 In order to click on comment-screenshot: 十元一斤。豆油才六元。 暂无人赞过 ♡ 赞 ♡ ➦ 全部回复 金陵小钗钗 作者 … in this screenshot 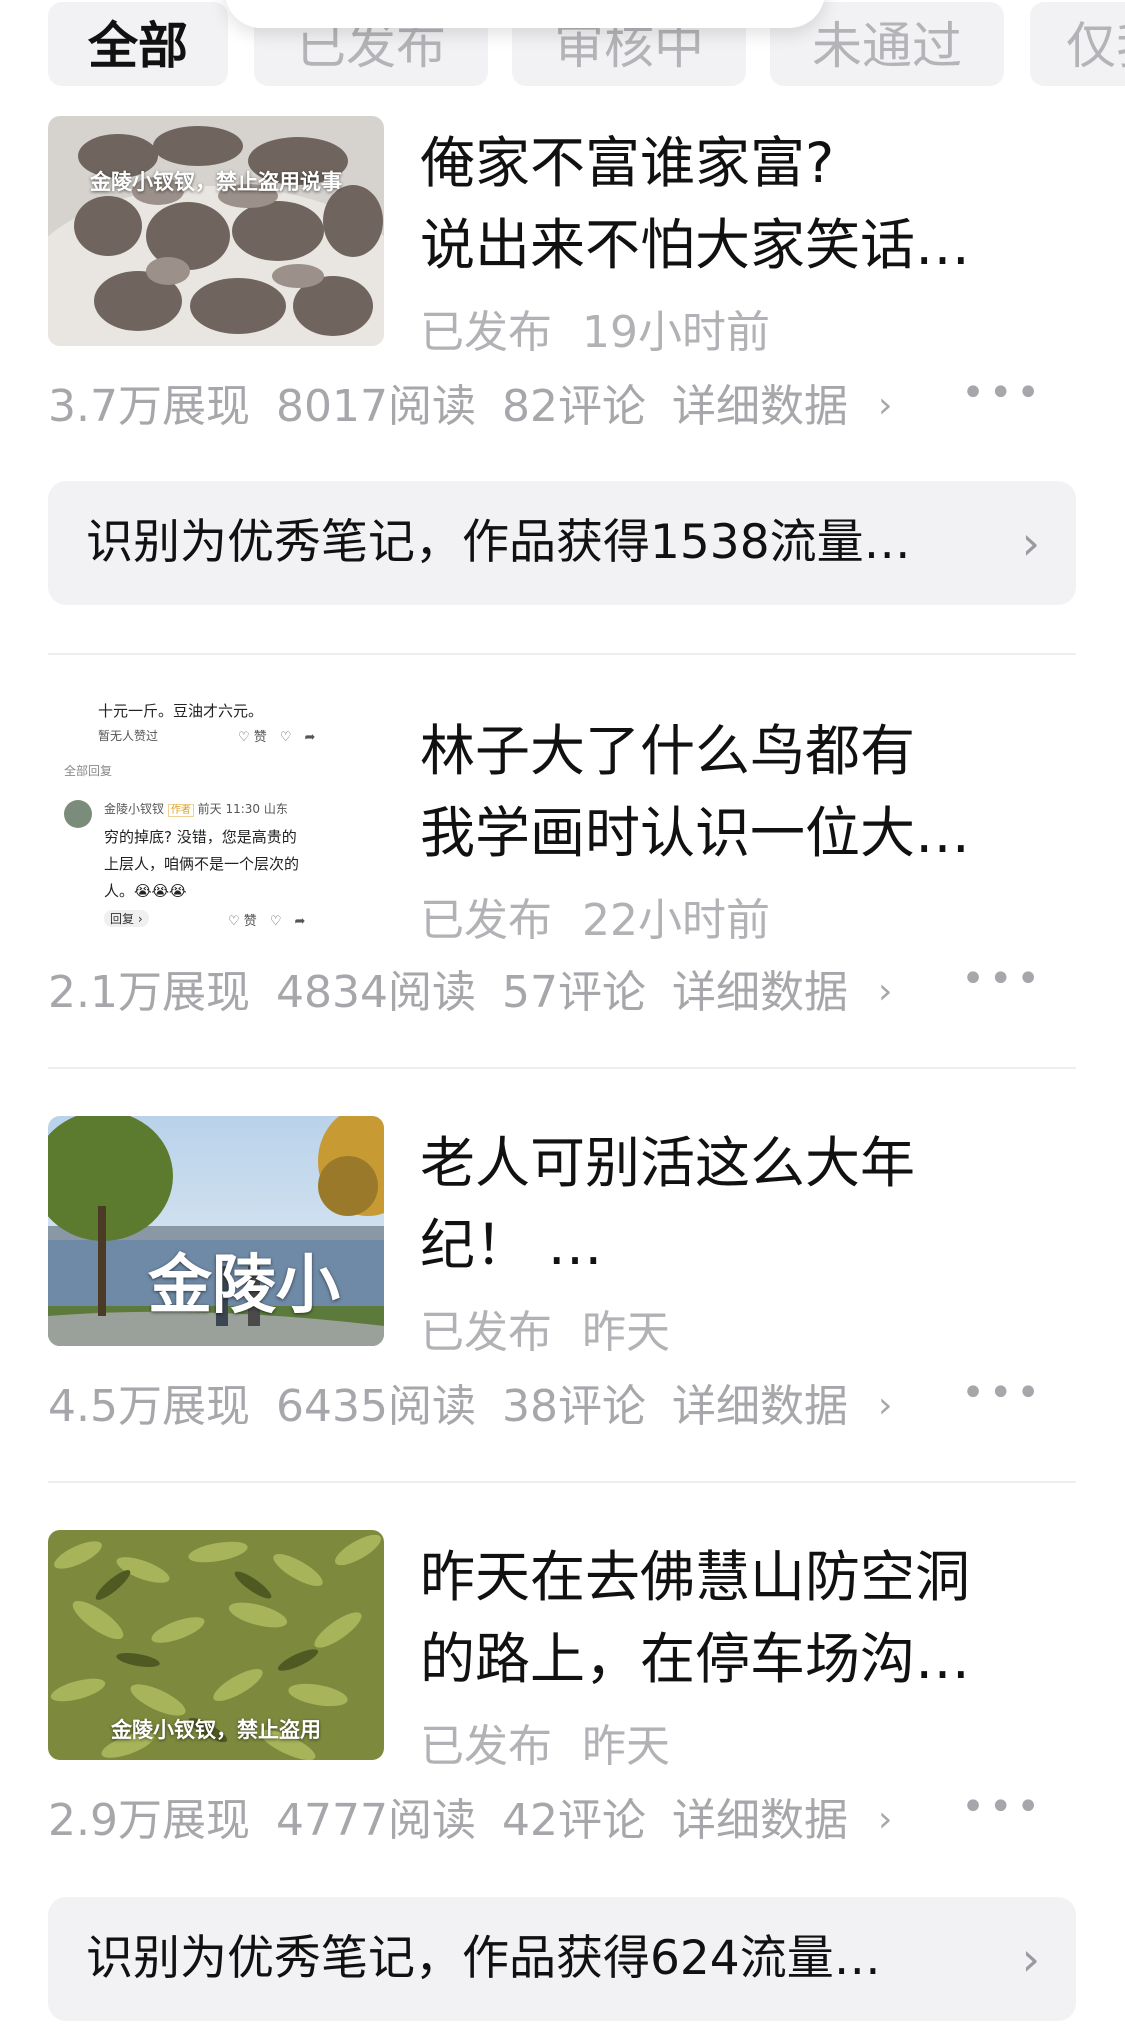, I will do `click(216, 815)`.